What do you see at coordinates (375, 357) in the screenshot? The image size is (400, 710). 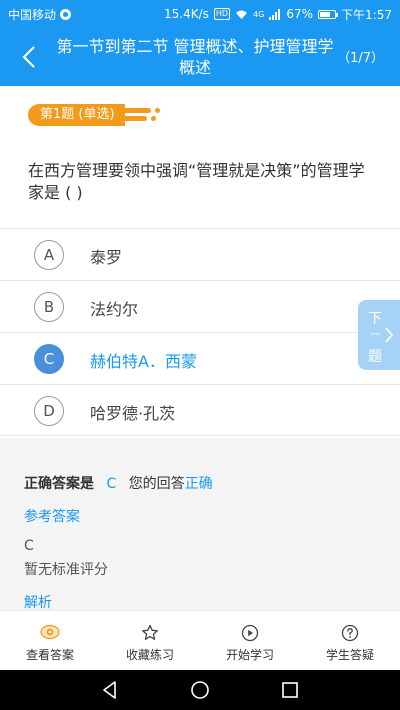 I see `next-label-3: 题` at bounding box center [375, 357].